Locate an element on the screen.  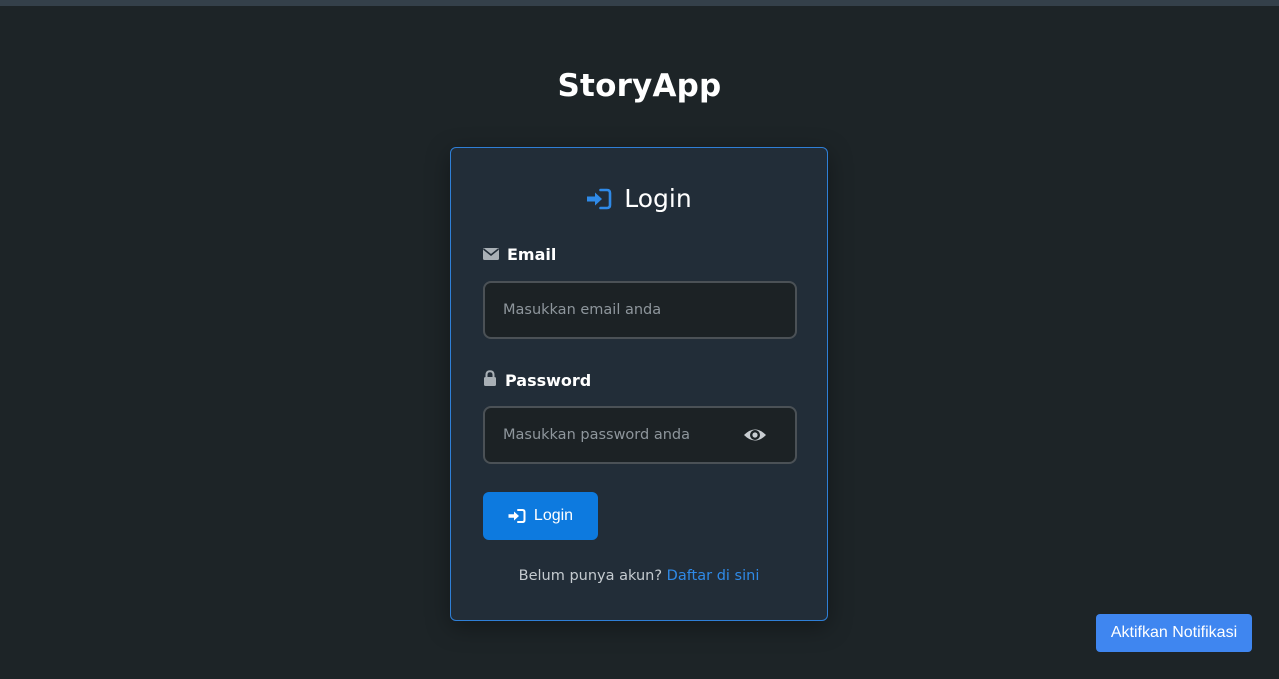
password-field is located at coordinates (623, 435).